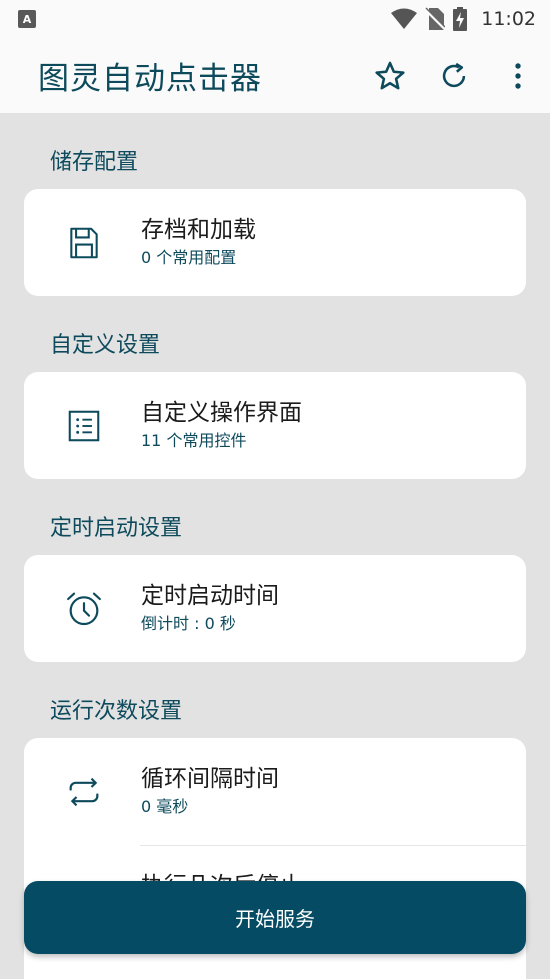  Describe the element at coordinates (84, 426) in the screenshot. I see `list-icon` at that location.